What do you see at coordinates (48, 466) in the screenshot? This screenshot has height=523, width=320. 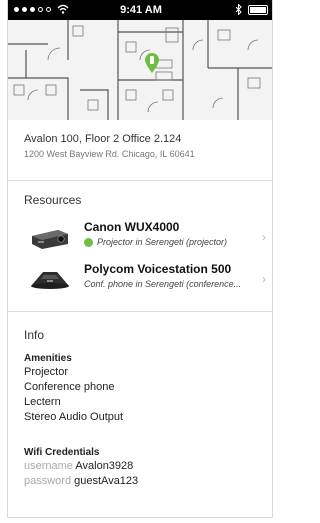 I see `username-label: username` at bounding box center [48, 466].